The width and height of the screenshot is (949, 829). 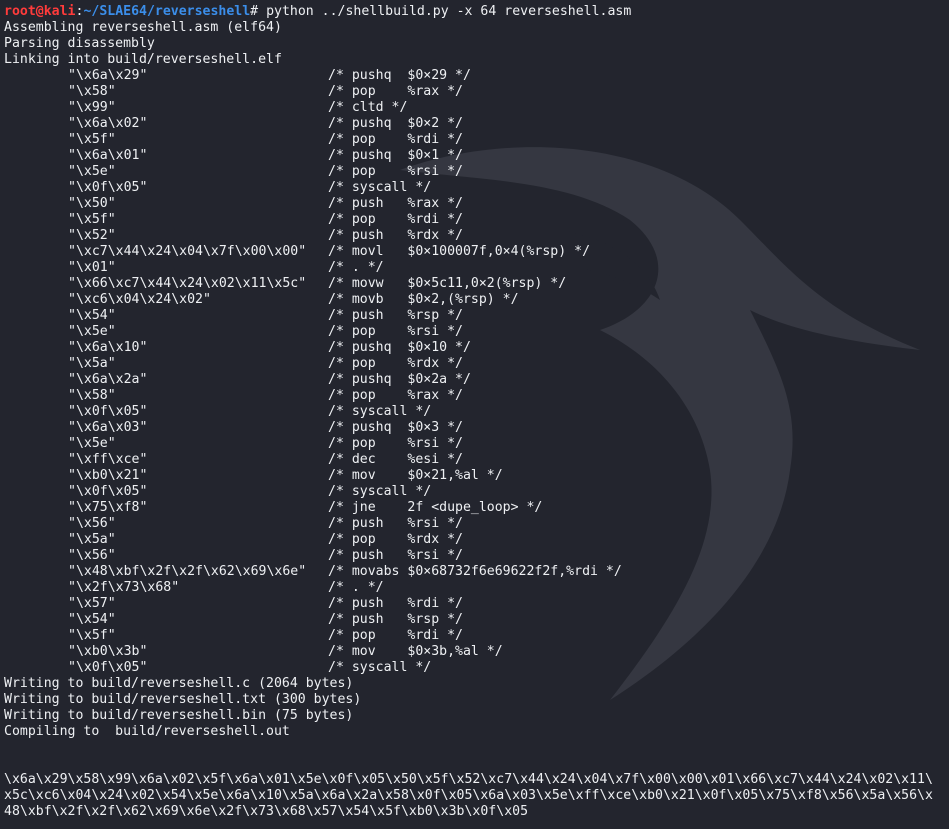 I want to click on opcode-asm-comment: /* pushq $0×2a */, so click(x=399, y=379).